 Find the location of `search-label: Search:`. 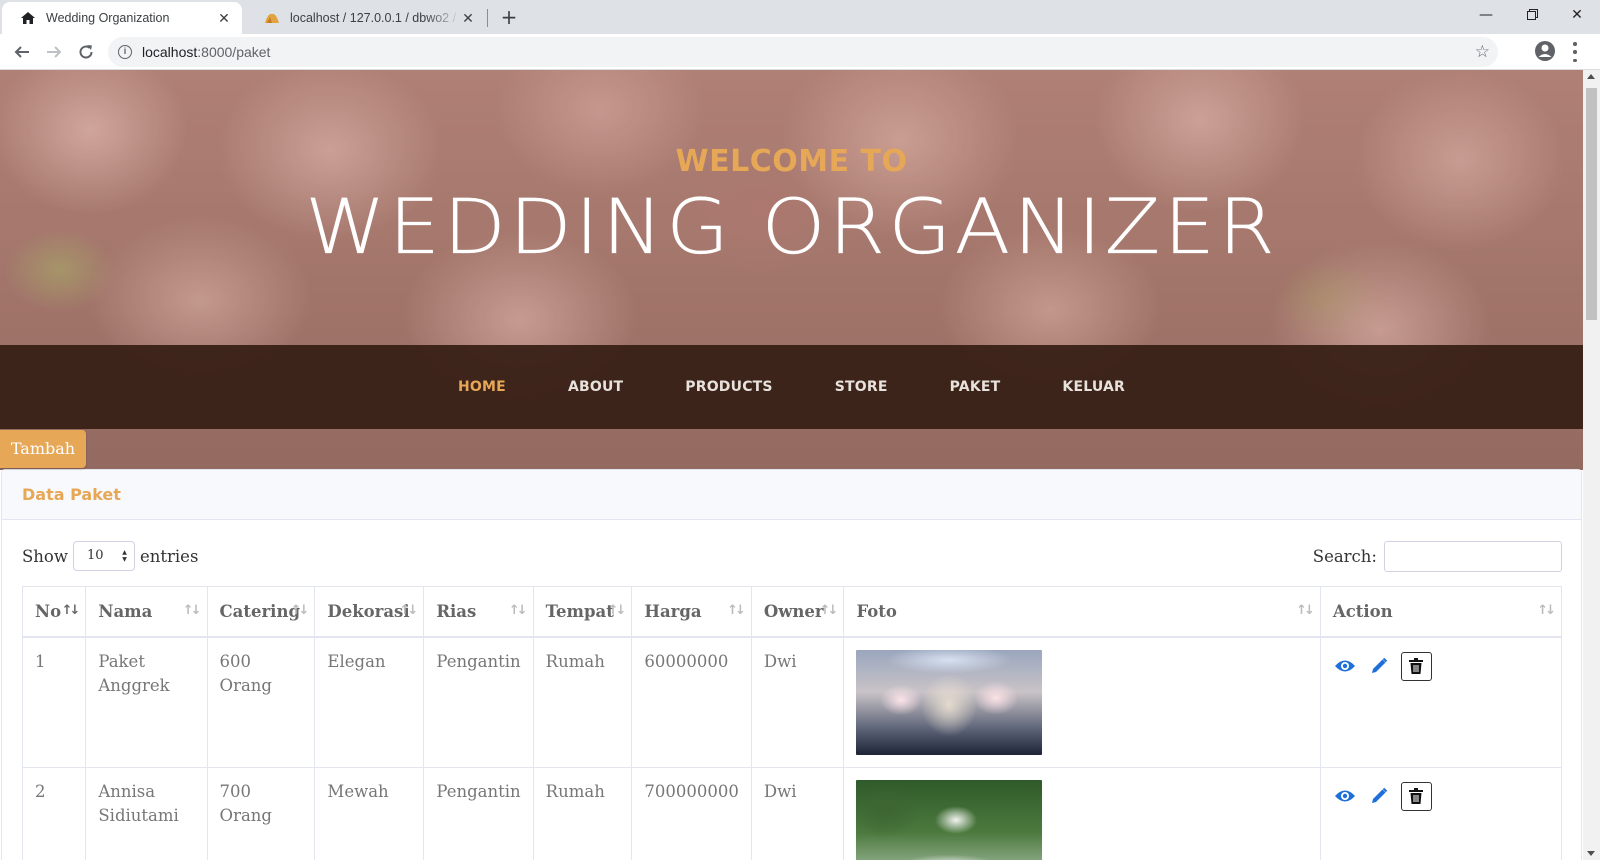

search-label: Search: is located at coordinates (1344, 556).